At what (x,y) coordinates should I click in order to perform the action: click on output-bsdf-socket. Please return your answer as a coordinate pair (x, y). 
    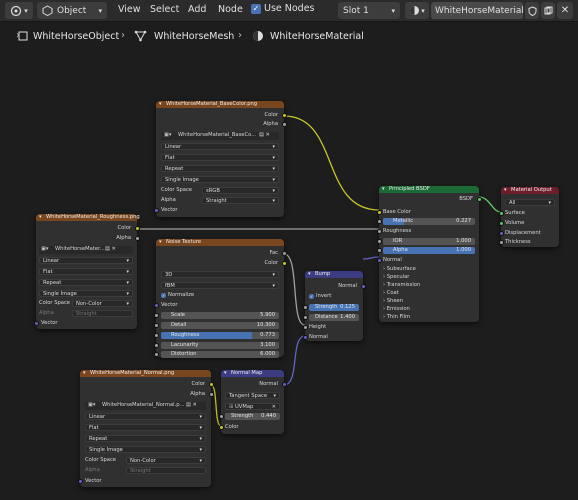
    Looking at the image, I should click on (479, 199).